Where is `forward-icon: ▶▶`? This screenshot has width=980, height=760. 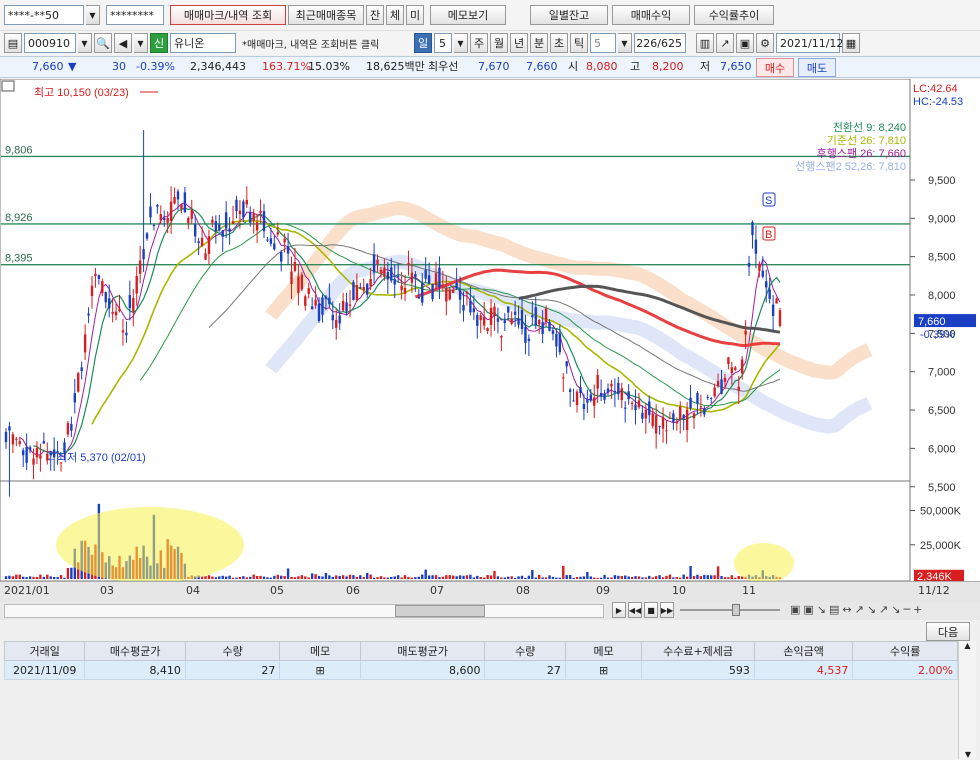
forward-icon: ▶▶ is located at coordinates (667, 610).